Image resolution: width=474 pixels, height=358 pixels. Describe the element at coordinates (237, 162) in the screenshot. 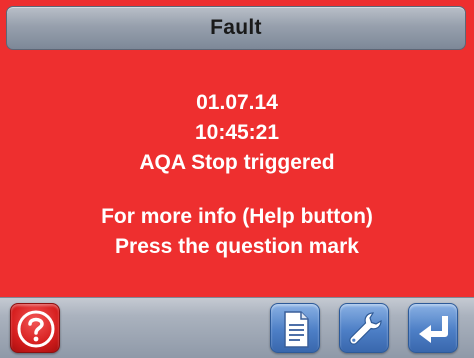

I see `fault-event: AQA Stop triggered` at that location.